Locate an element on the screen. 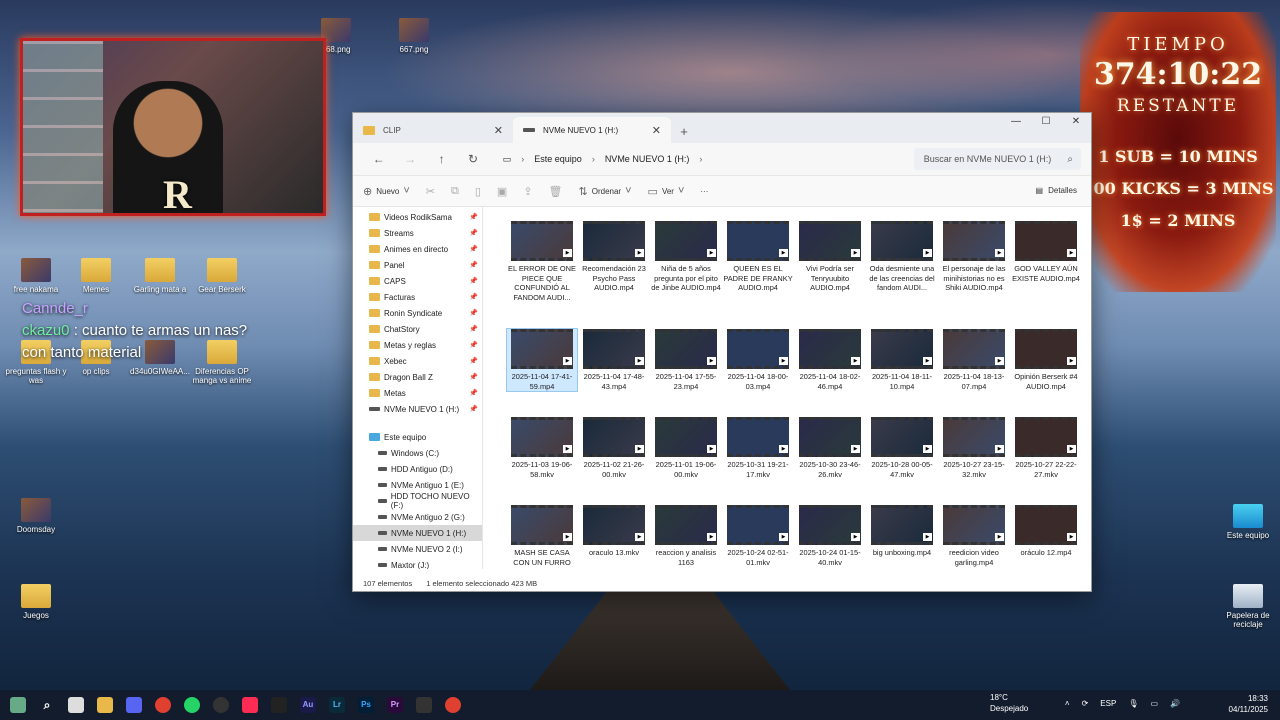 This screenshot has width=1280, height=720. file-item: ▶ GOD VALLEY AÚN EXISTE AUDIO.mp4 is located at coordinates (1046, 252).